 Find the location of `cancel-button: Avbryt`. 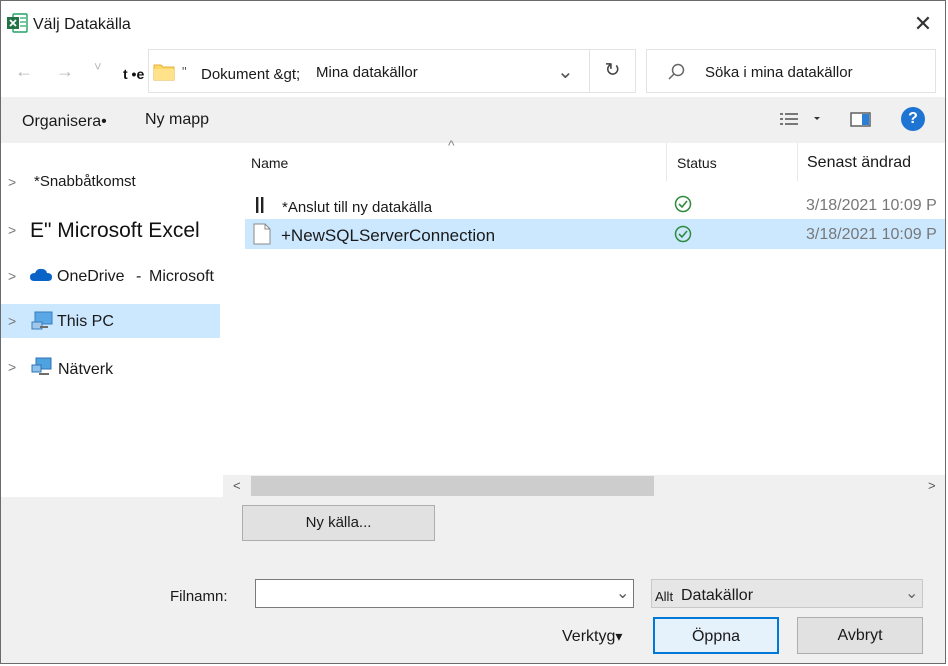

cancel-button: Avbryt is located at coordinates (860, 635).